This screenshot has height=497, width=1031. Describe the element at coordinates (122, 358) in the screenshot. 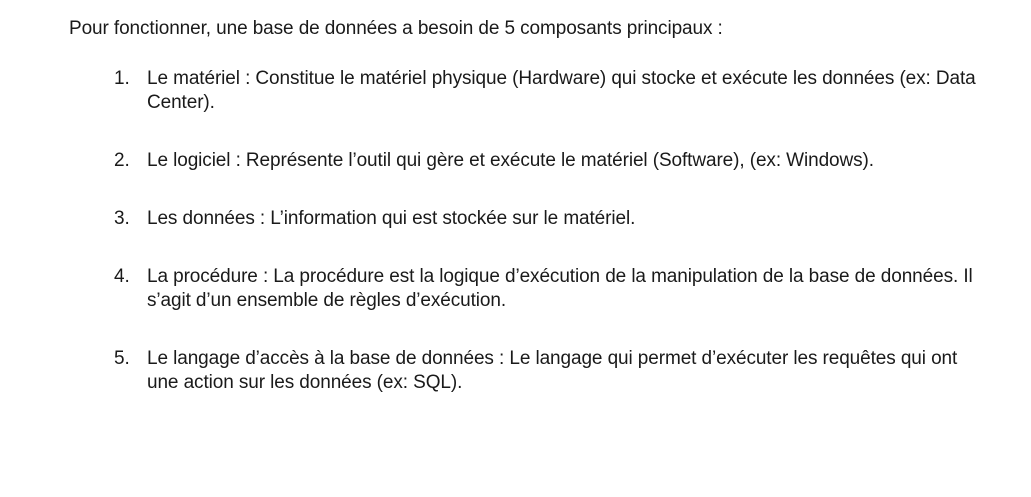

I see `list-item-number: 5.` at that location.